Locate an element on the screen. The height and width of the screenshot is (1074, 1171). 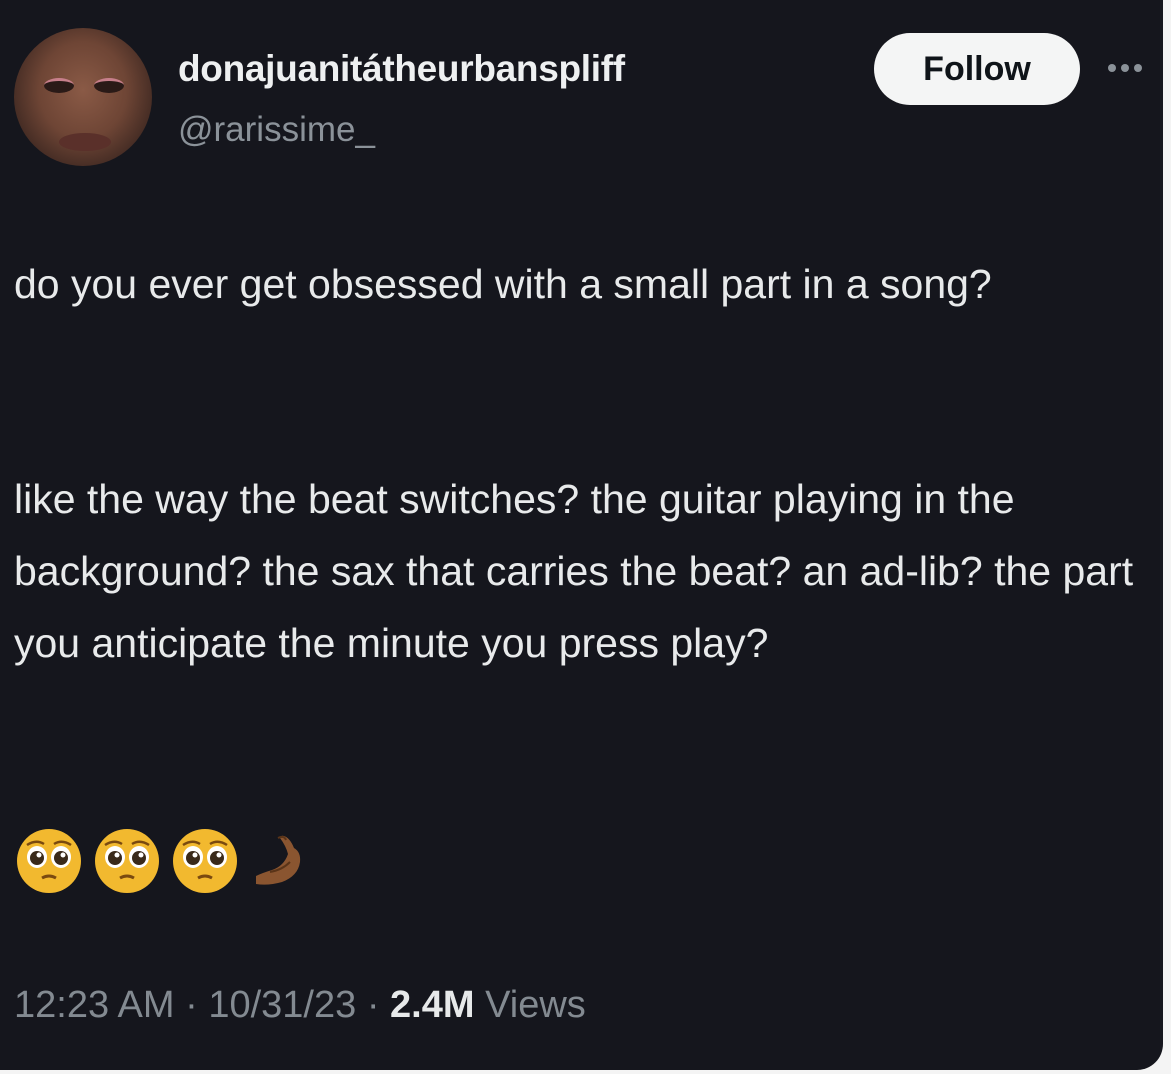
emoji-row is located at coordinates (161, 861).